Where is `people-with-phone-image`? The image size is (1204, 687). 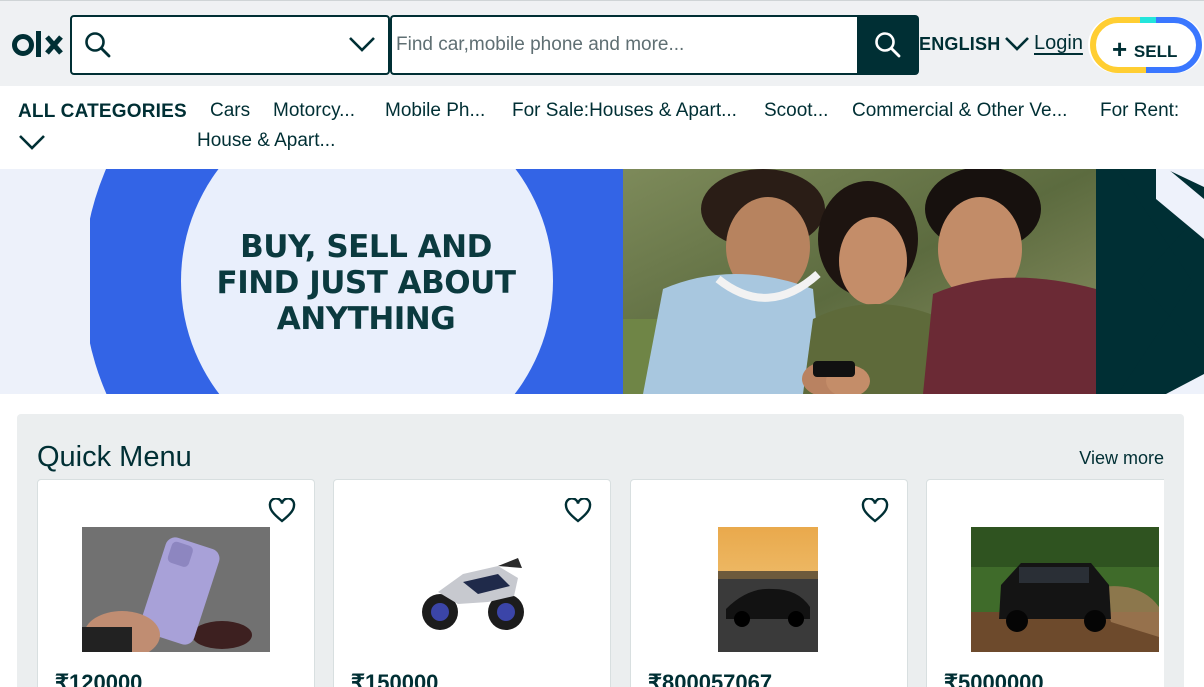 people-with-phone-image is located at coordinates (859, 281).